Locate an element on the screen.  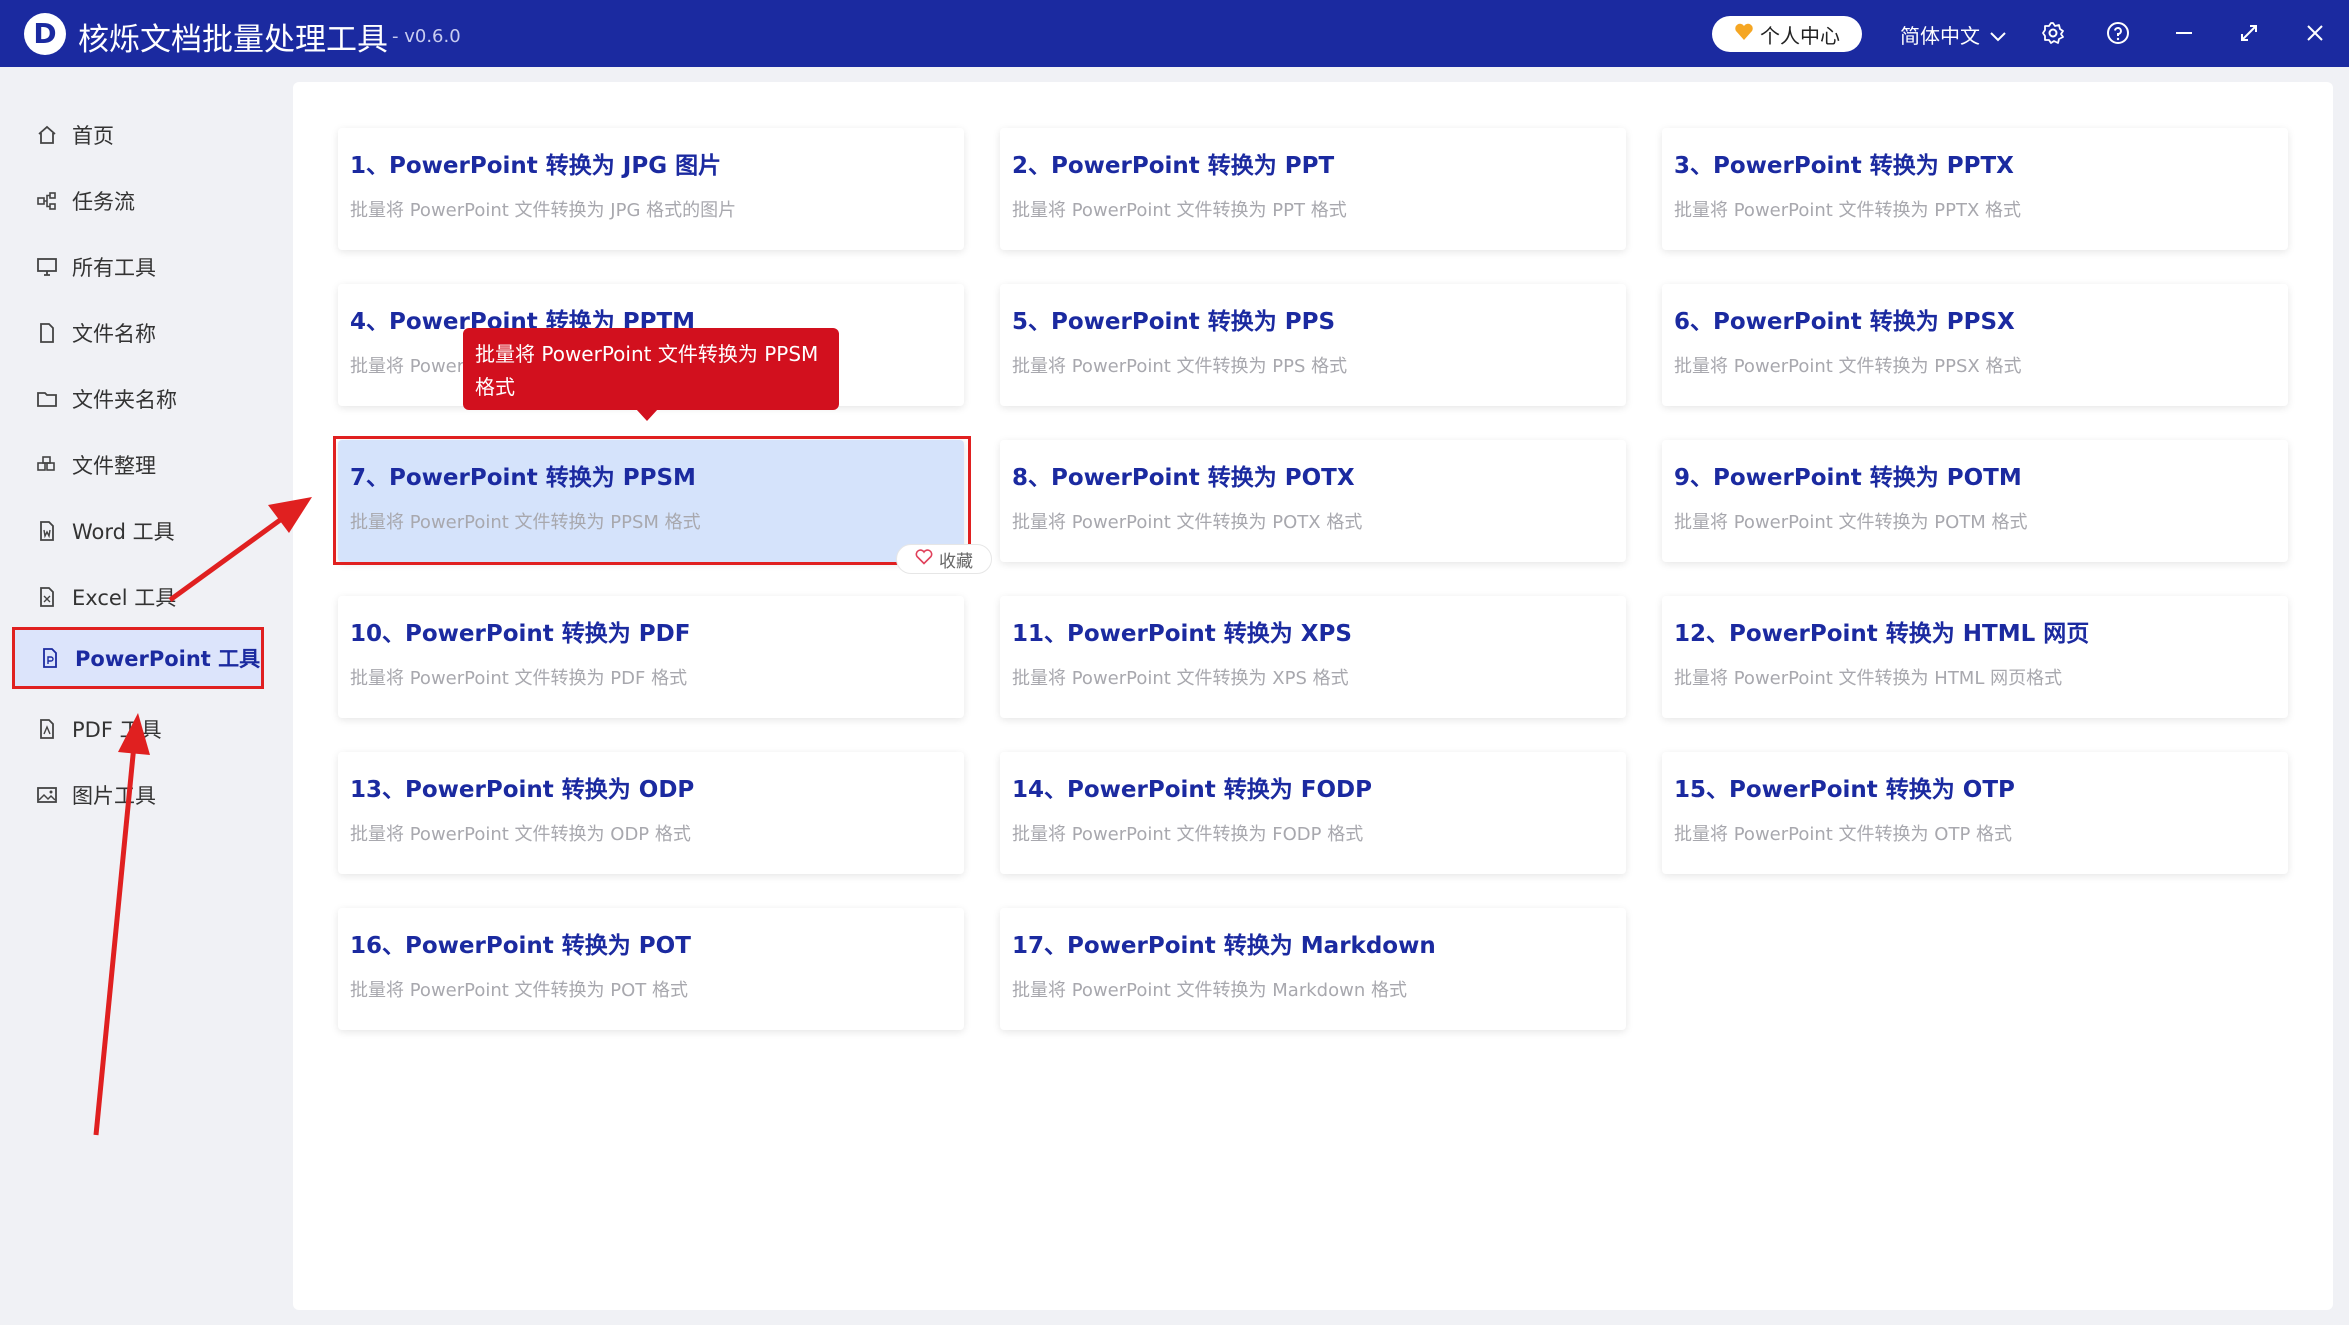
sidebar-item-all-tools: 所有工具 is located at coordinates (138, 267).